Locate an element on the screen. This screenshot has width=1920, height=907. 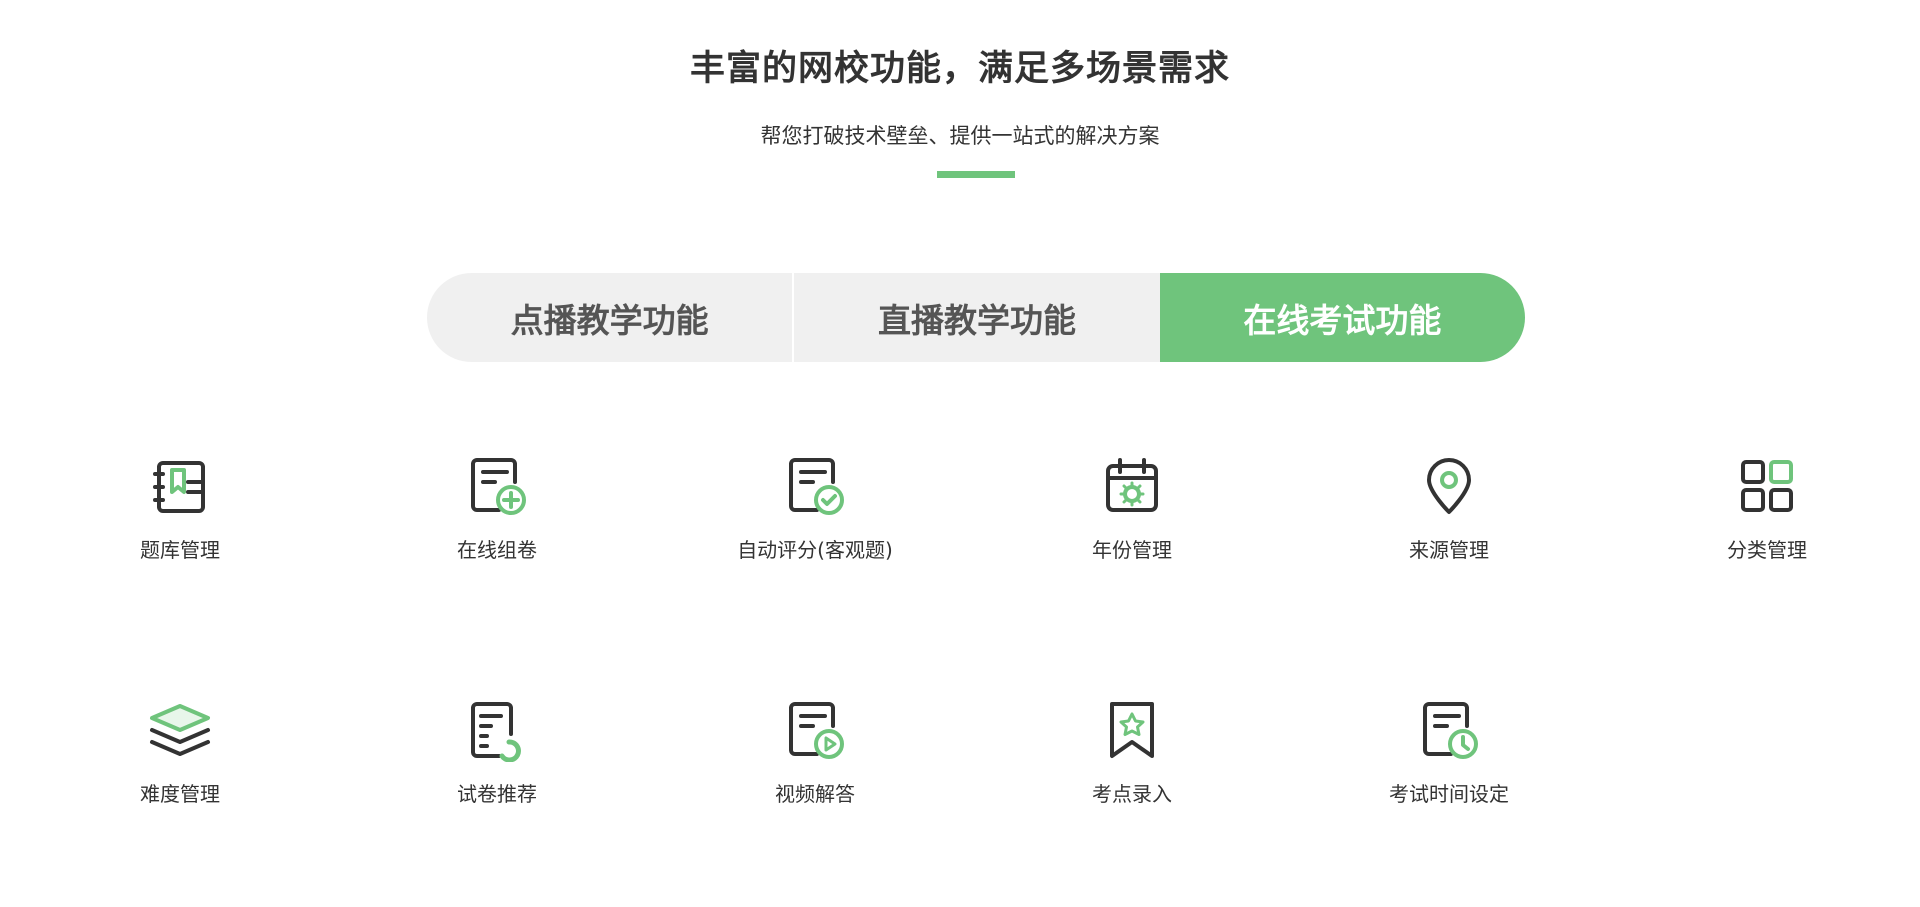
feature-exam-time-setting: 考试时间设定 is located at coordinates (1449, 752).